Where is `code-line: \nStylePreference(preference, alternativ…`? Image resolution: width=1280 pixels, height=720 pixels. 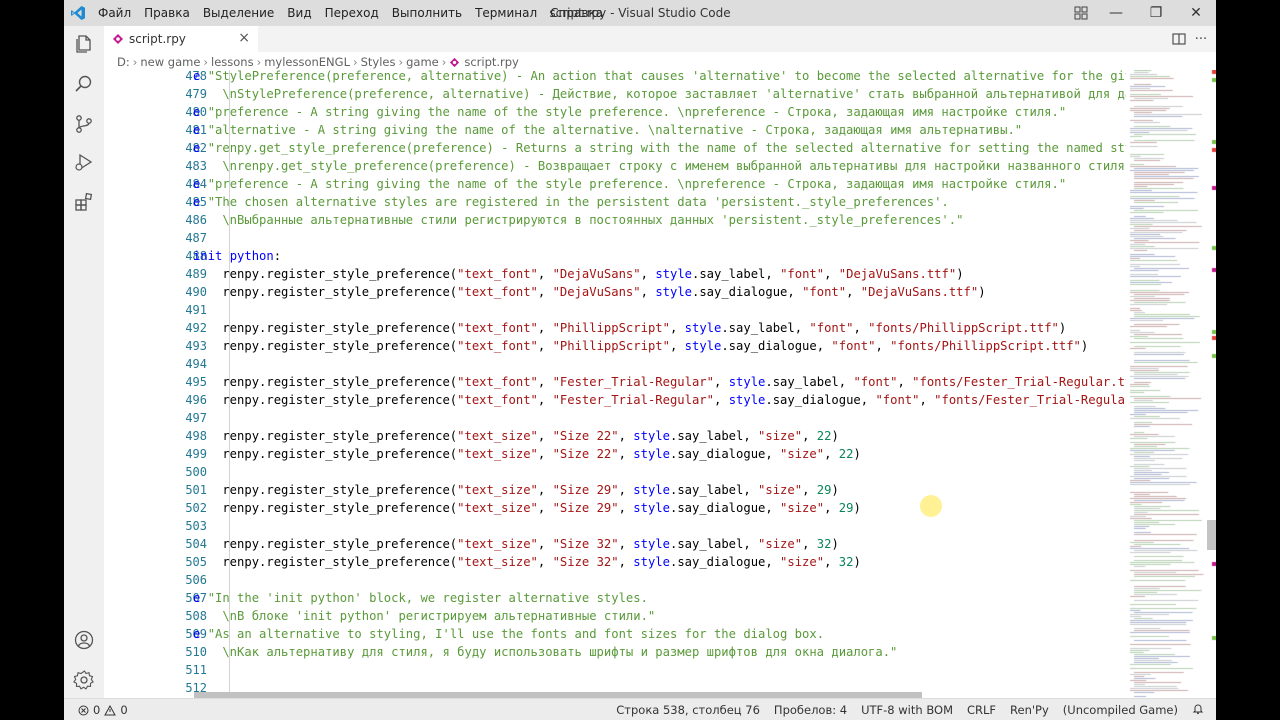 code-line: \nStylePreference(preference, alternativ… is located at coordinates (659, 94).